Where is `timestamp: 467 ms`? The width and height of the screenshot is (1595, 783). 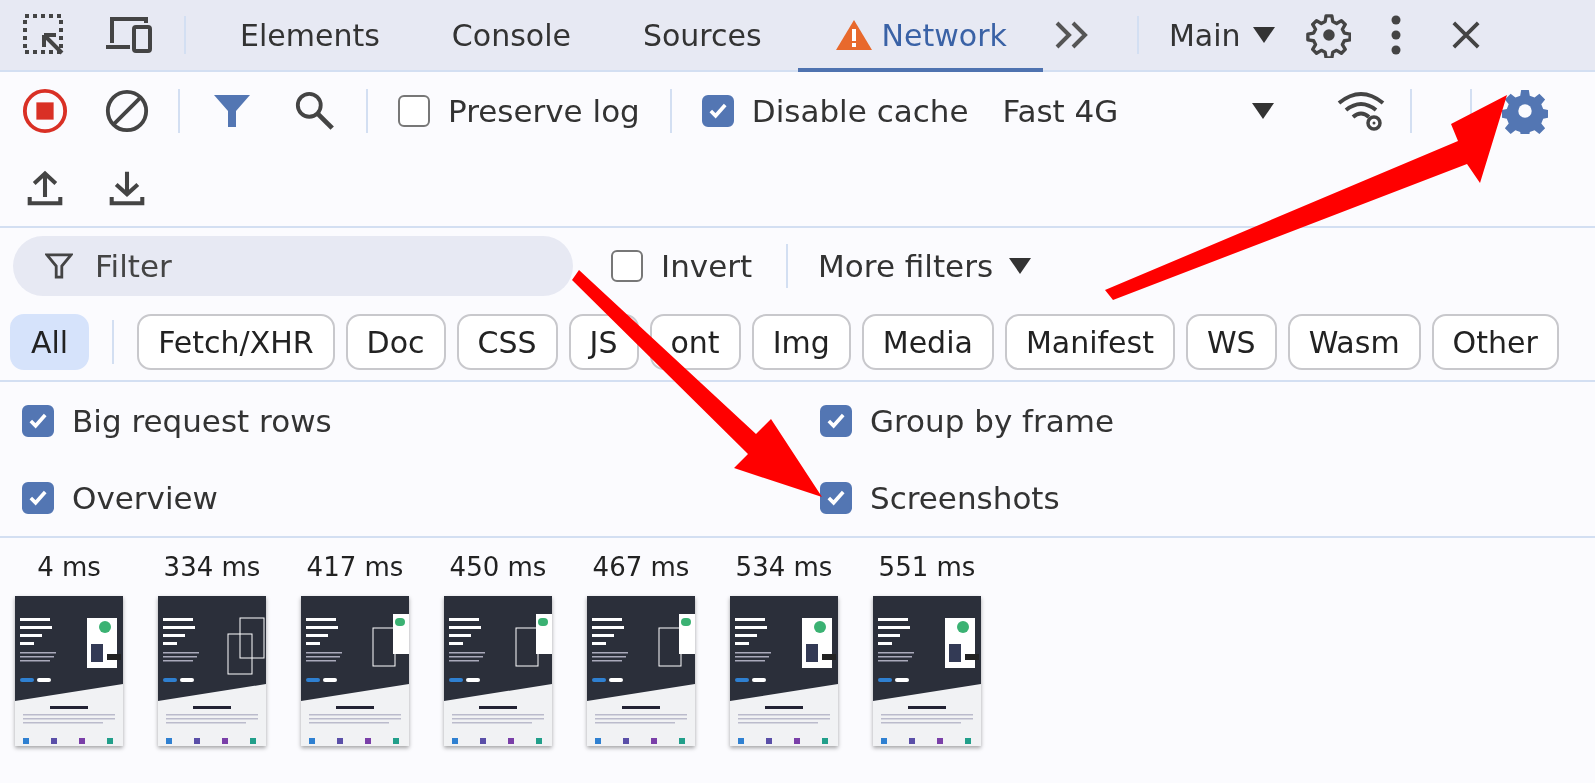
timestamp: 467 ms is located at coordinates (641, 567).